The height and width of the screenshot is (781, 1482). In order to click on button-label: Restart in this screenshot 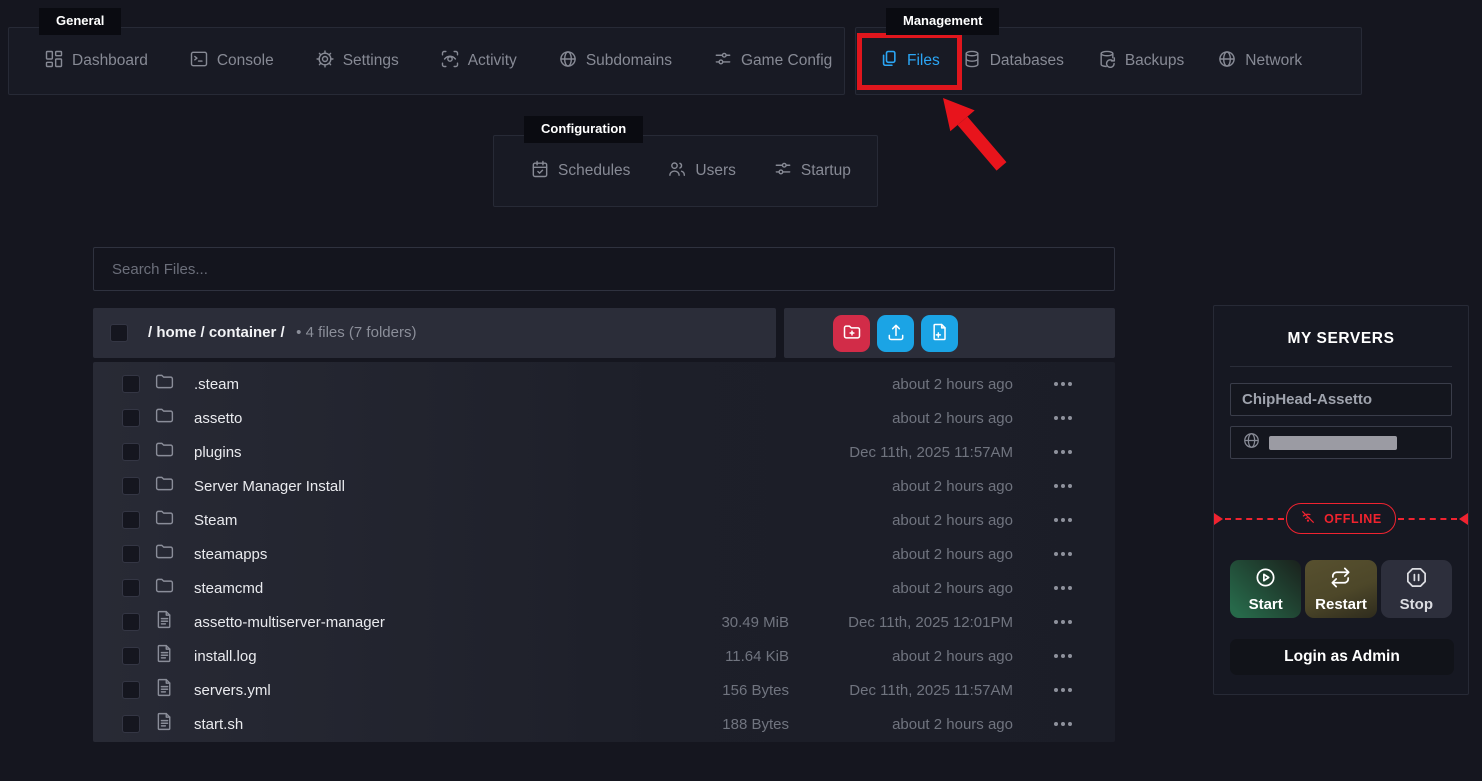, I will do `click(1341, 604)`.